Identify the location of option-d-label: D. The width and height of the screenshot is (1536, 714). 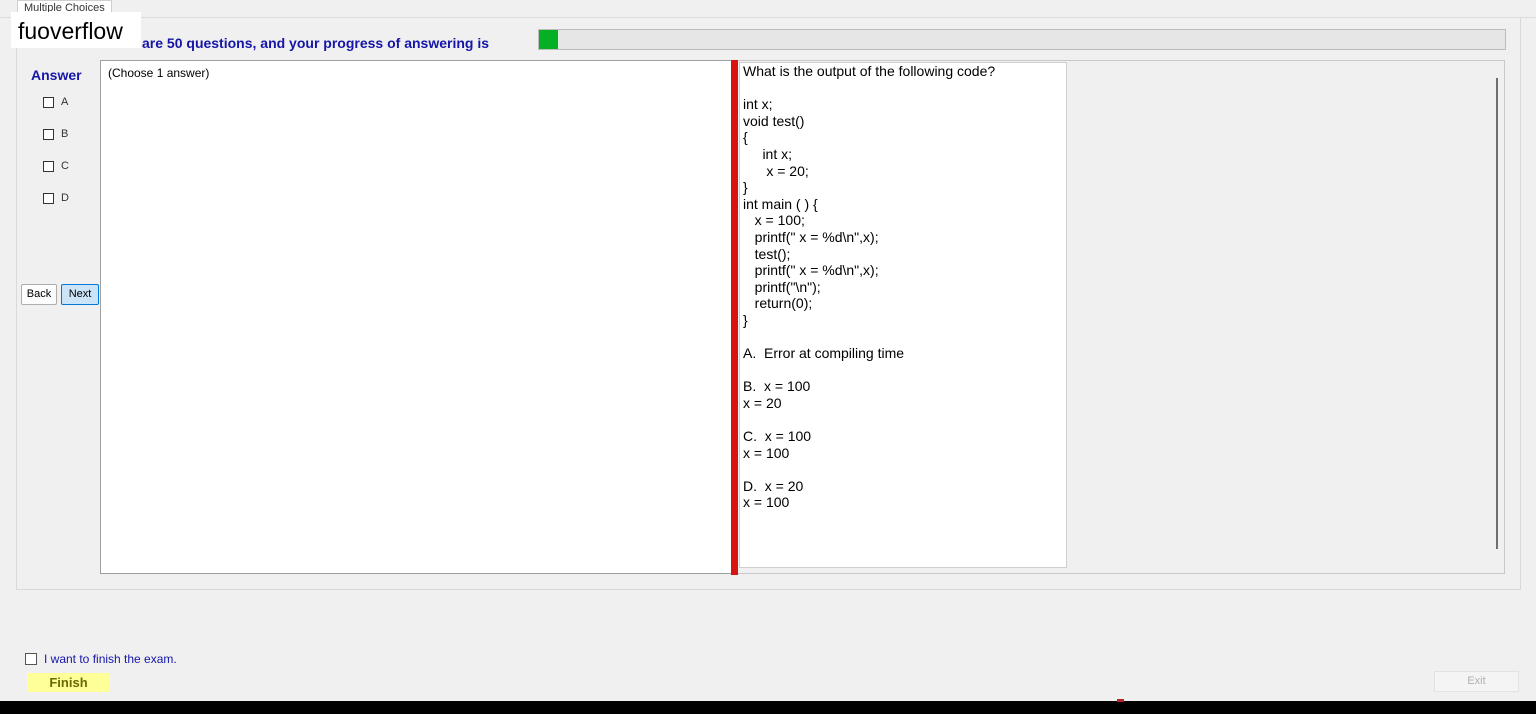
(65, 198).